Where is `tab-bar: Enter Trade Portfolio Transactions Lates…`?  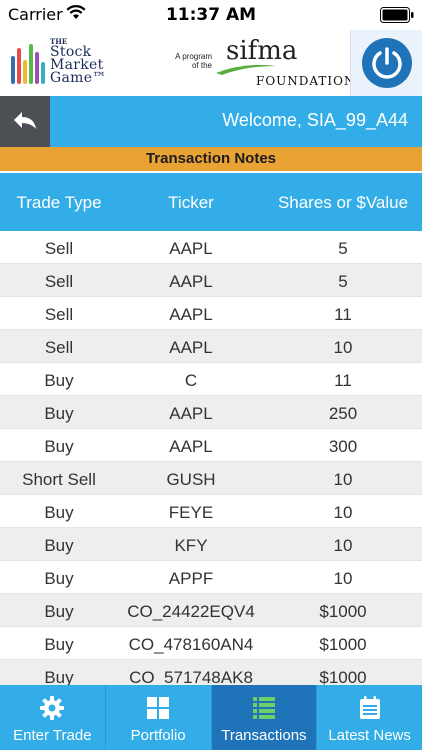 tab-bar: Enter Trade Portfolio Transactions Lates… is located at coordinates (211, 717).